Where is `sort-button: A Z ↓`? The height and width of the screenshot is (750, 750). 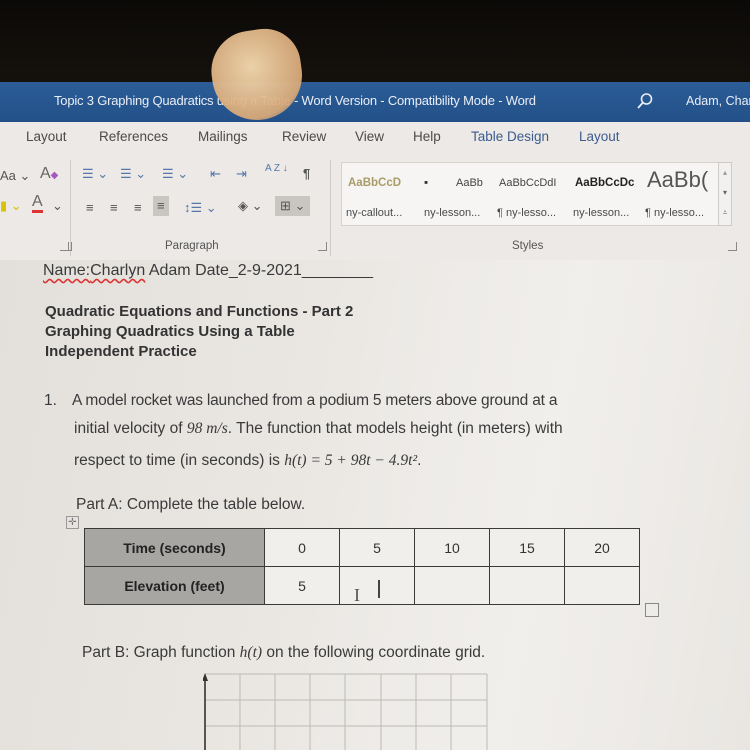 sort-button: A Z ↓ is located at coordinates (276, 168).